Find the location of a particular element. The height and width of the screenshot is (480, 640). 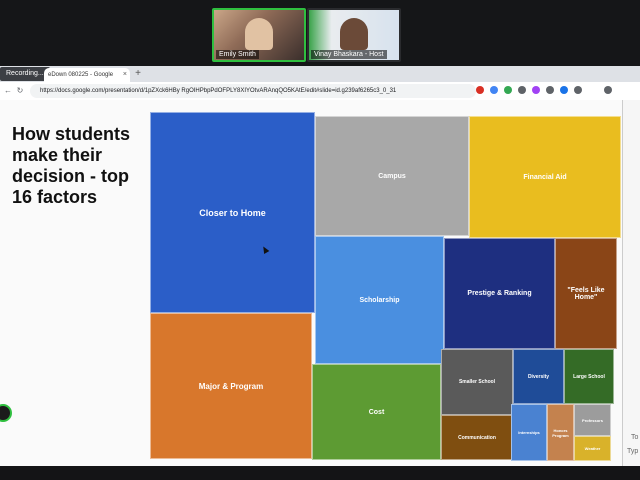

treemap-label: Honors Program is located at coordinates (560, 432).